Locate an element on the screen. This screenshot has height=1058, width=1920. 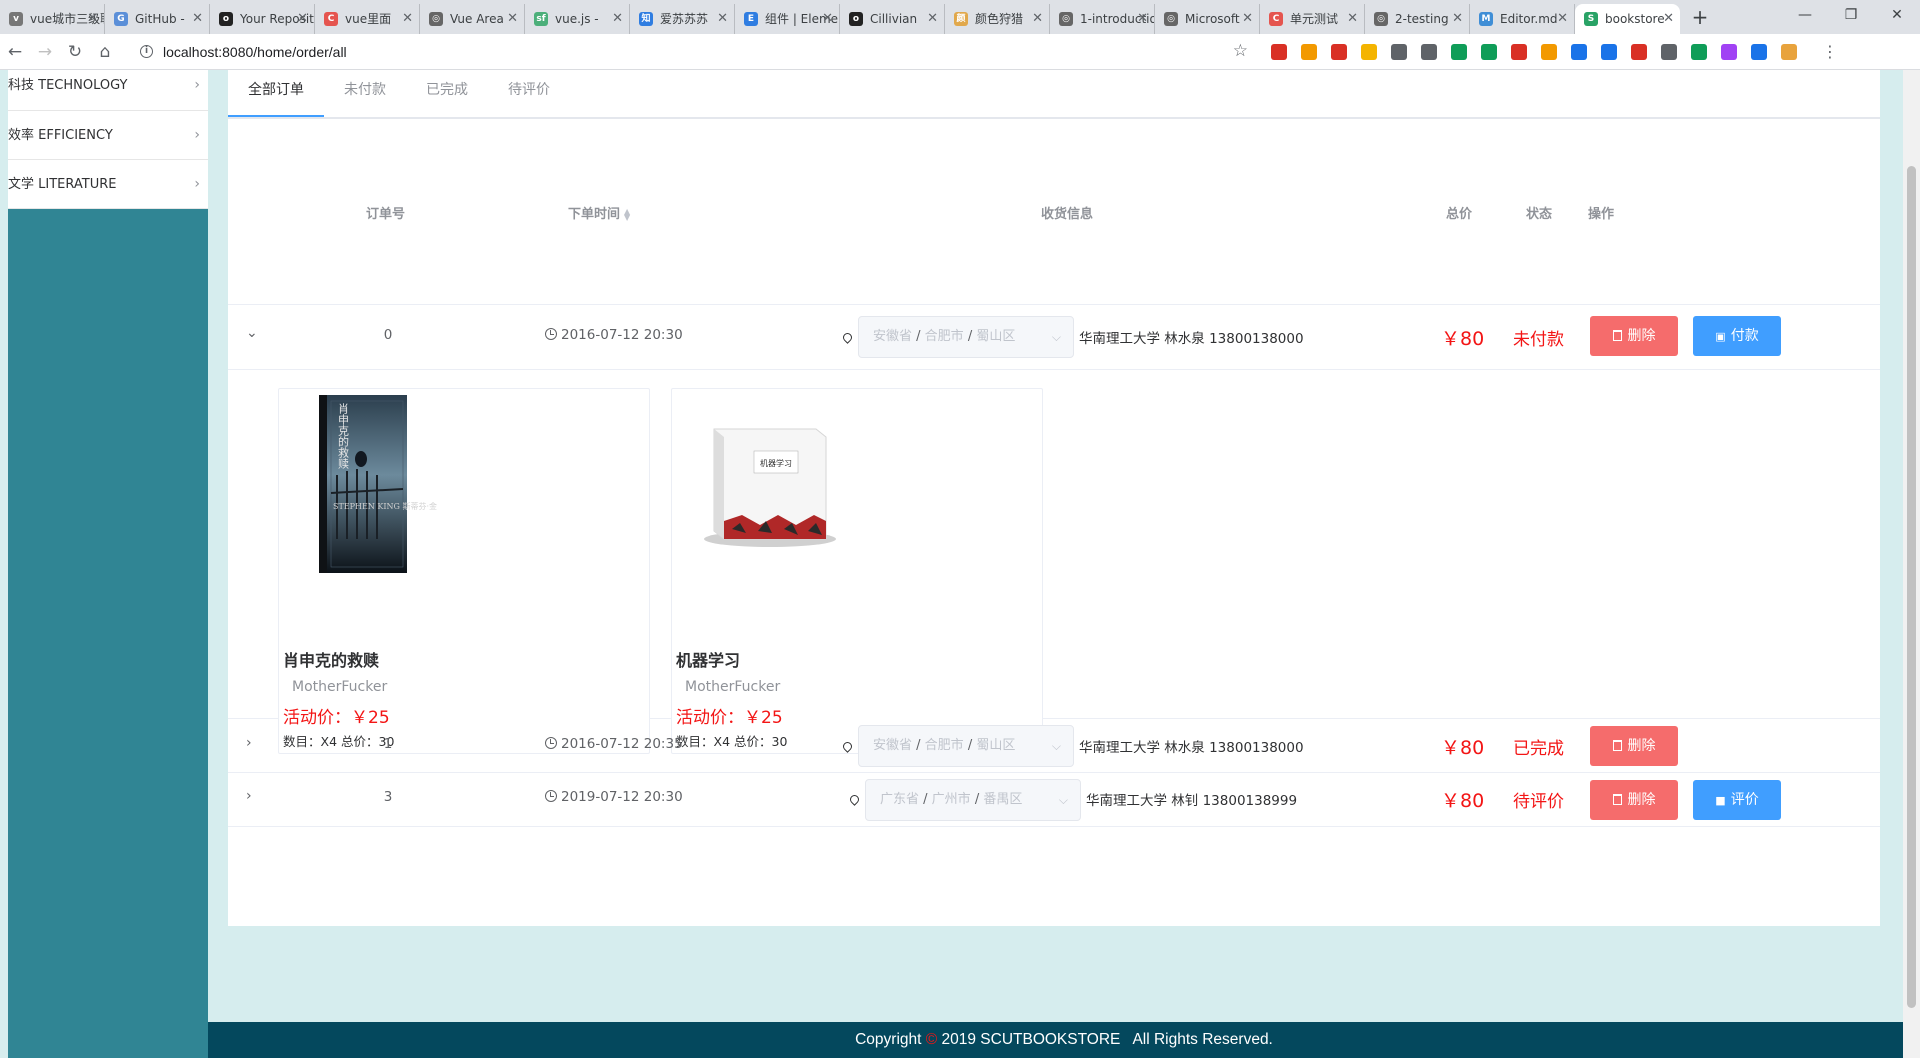
back-button: ← is located at coordinates (15, 52).